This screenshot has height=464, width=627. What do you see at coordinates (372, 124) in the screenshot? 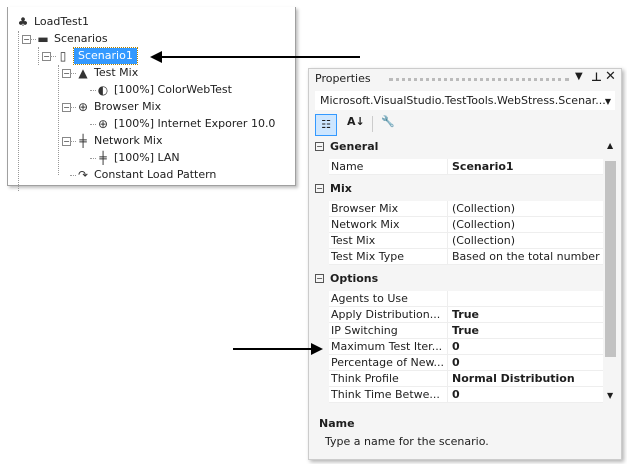
I see `toolbar-separator` at bounding box center [372, 124].